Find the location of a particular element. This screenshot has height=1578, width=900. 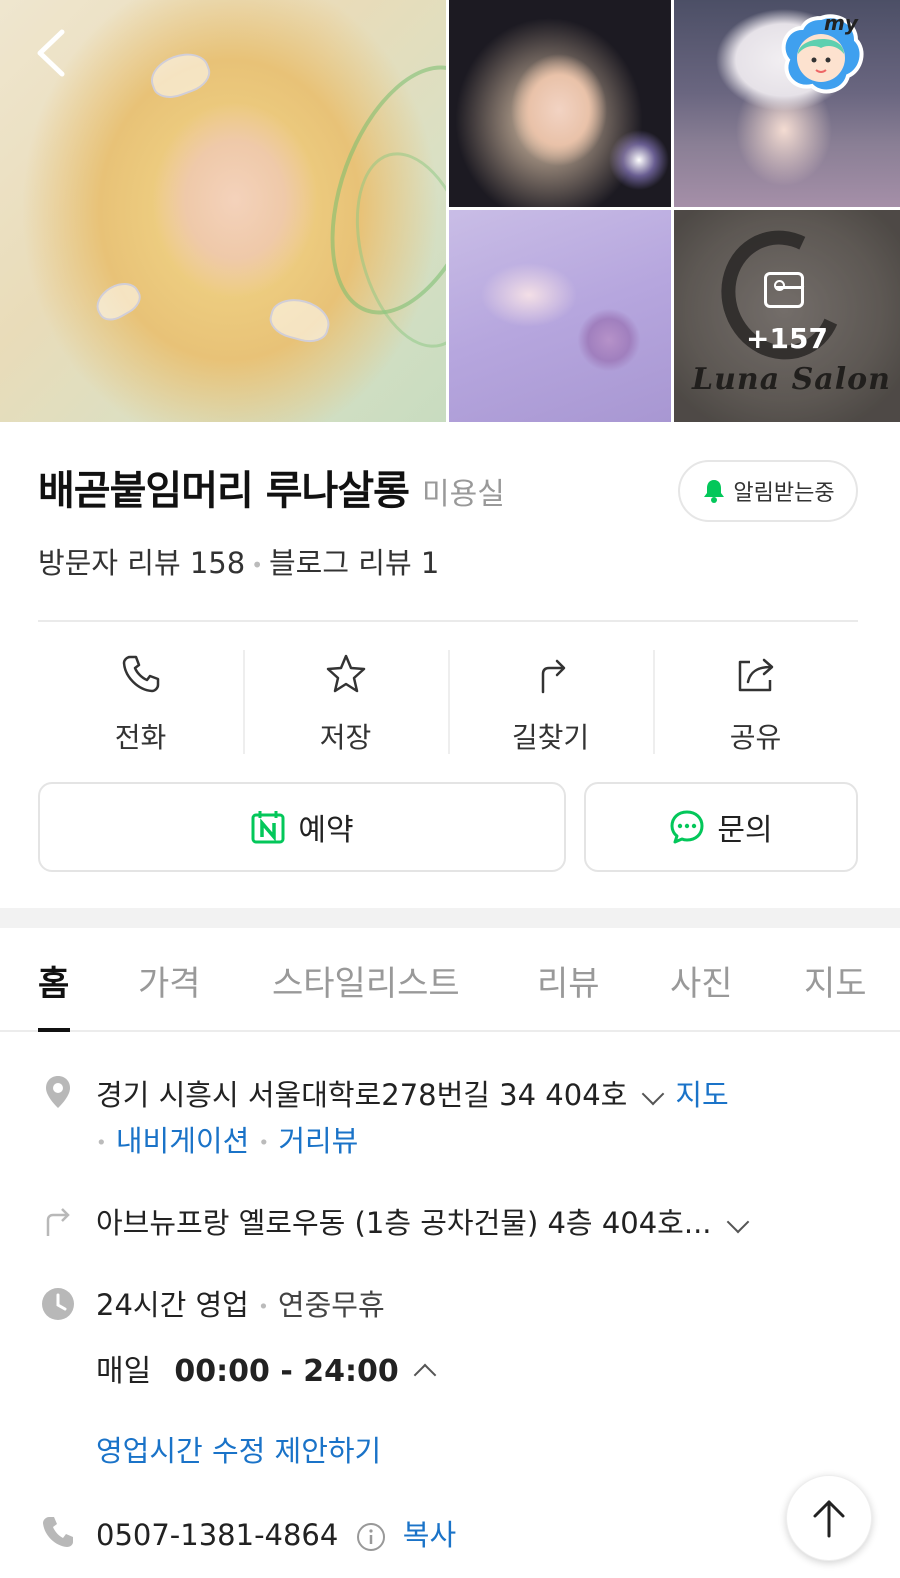

tab-price: 가격 is located at coordinates (169, 980).